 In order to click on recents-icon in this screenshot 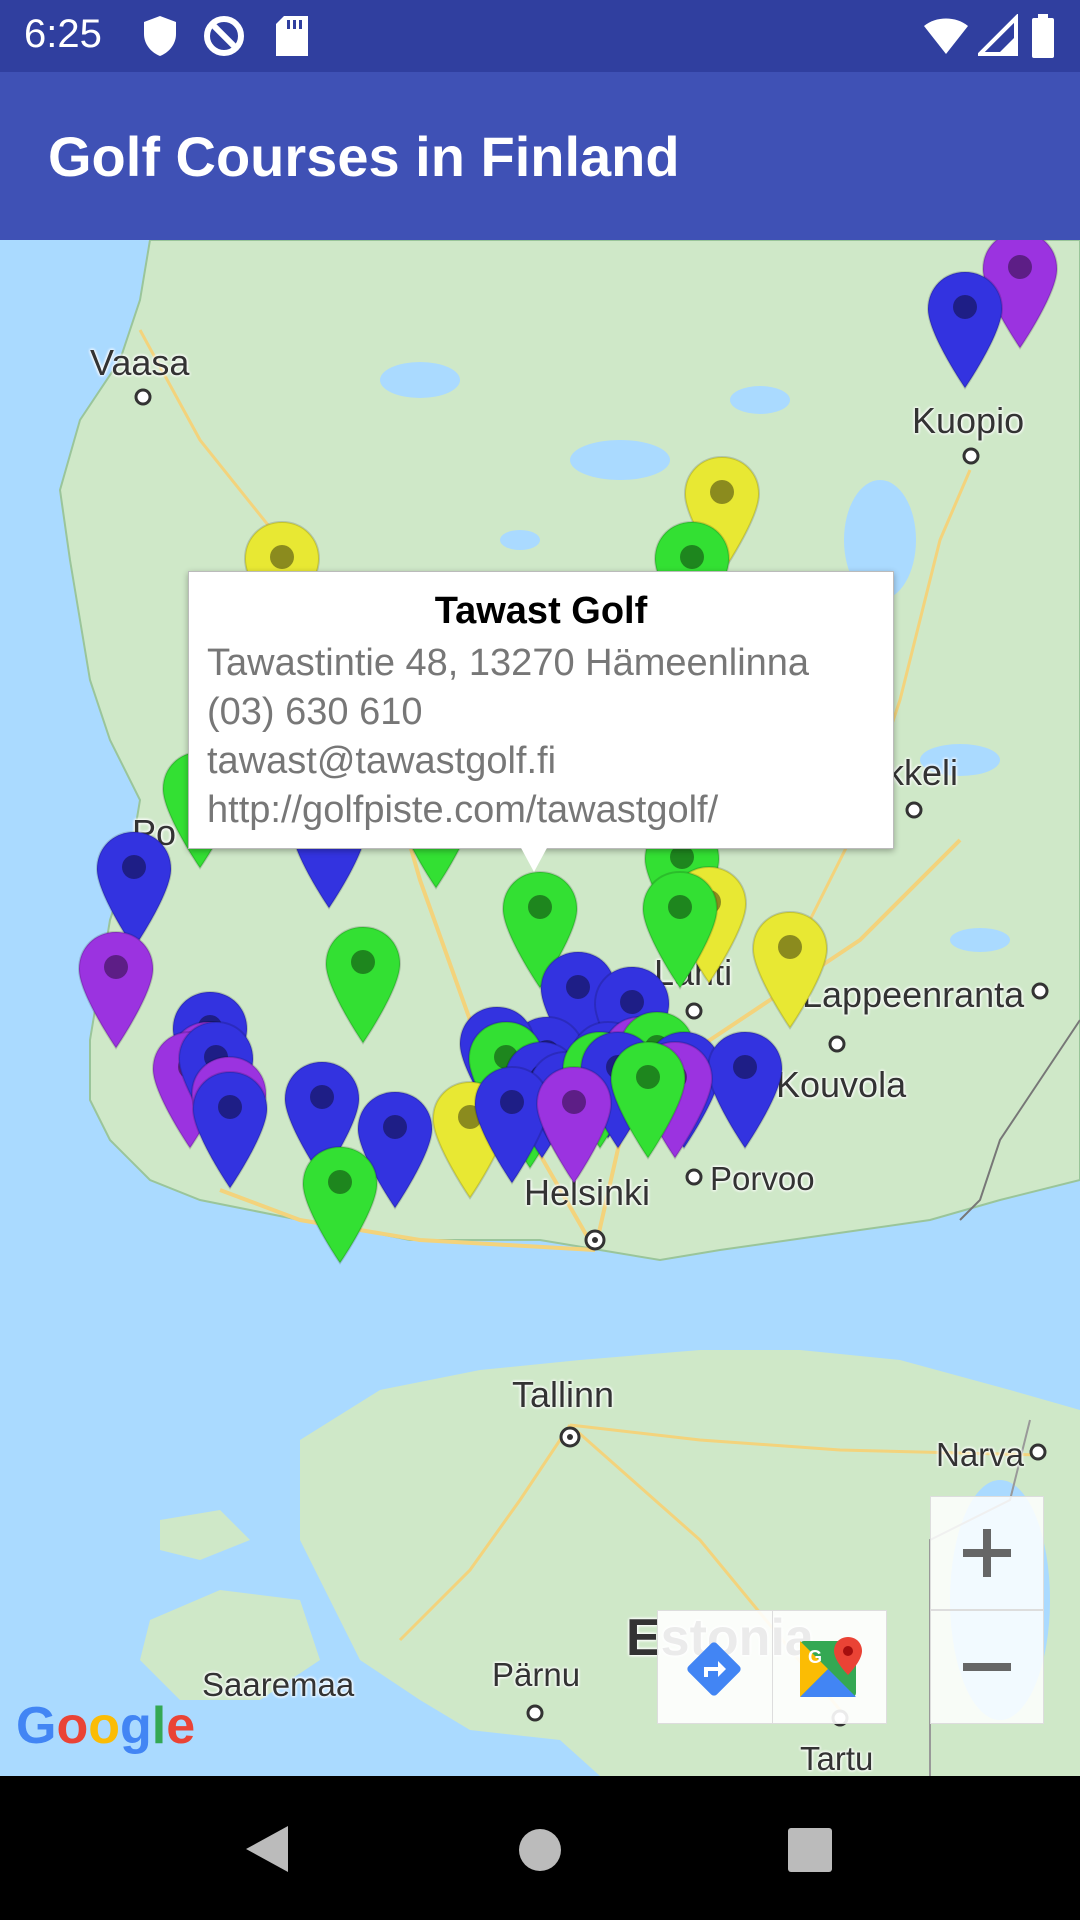, I will do `click(810, 1850)`.